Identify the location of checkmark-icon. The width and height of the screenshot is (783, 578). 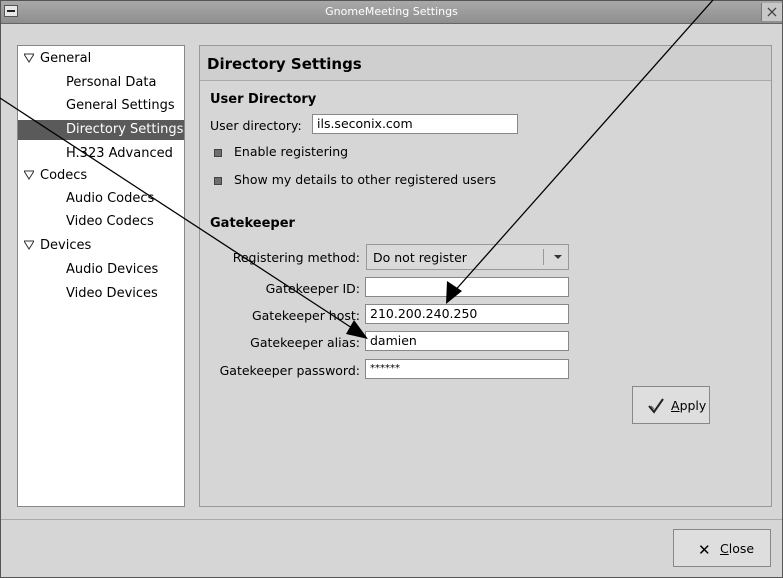
(656, 407).